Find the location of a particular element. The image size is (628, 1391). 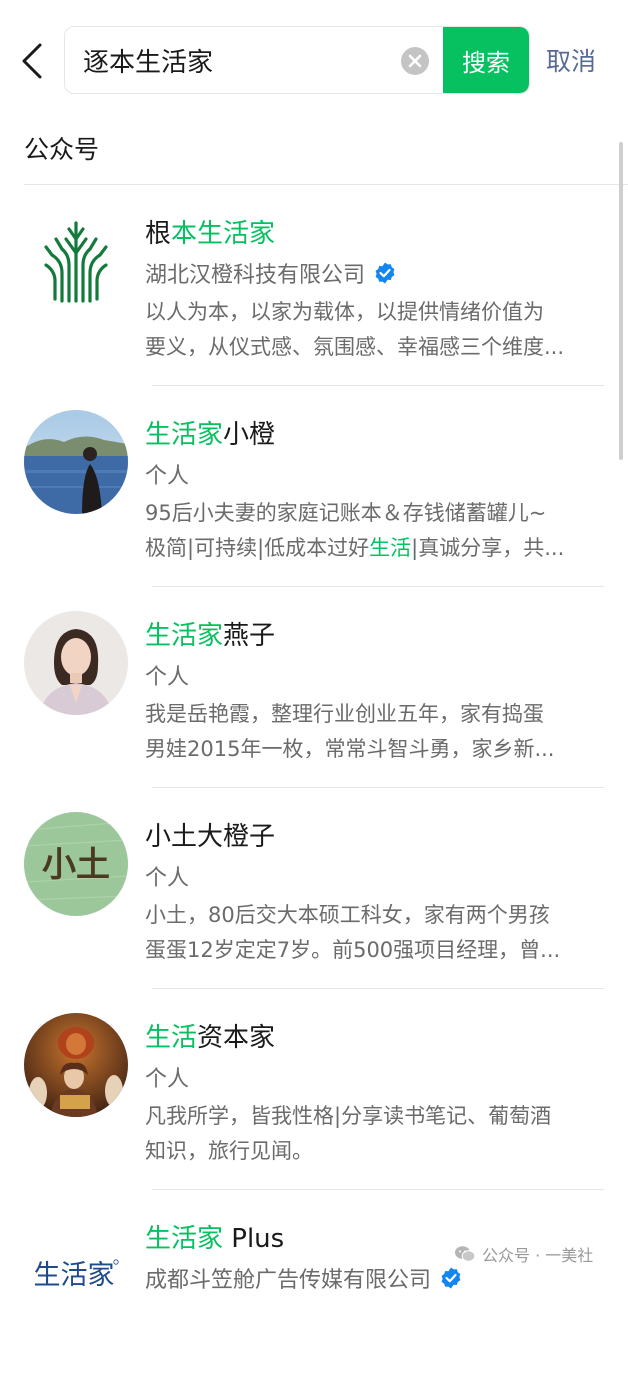

lakeside-photo-icon is located at coordinates (76, 462).